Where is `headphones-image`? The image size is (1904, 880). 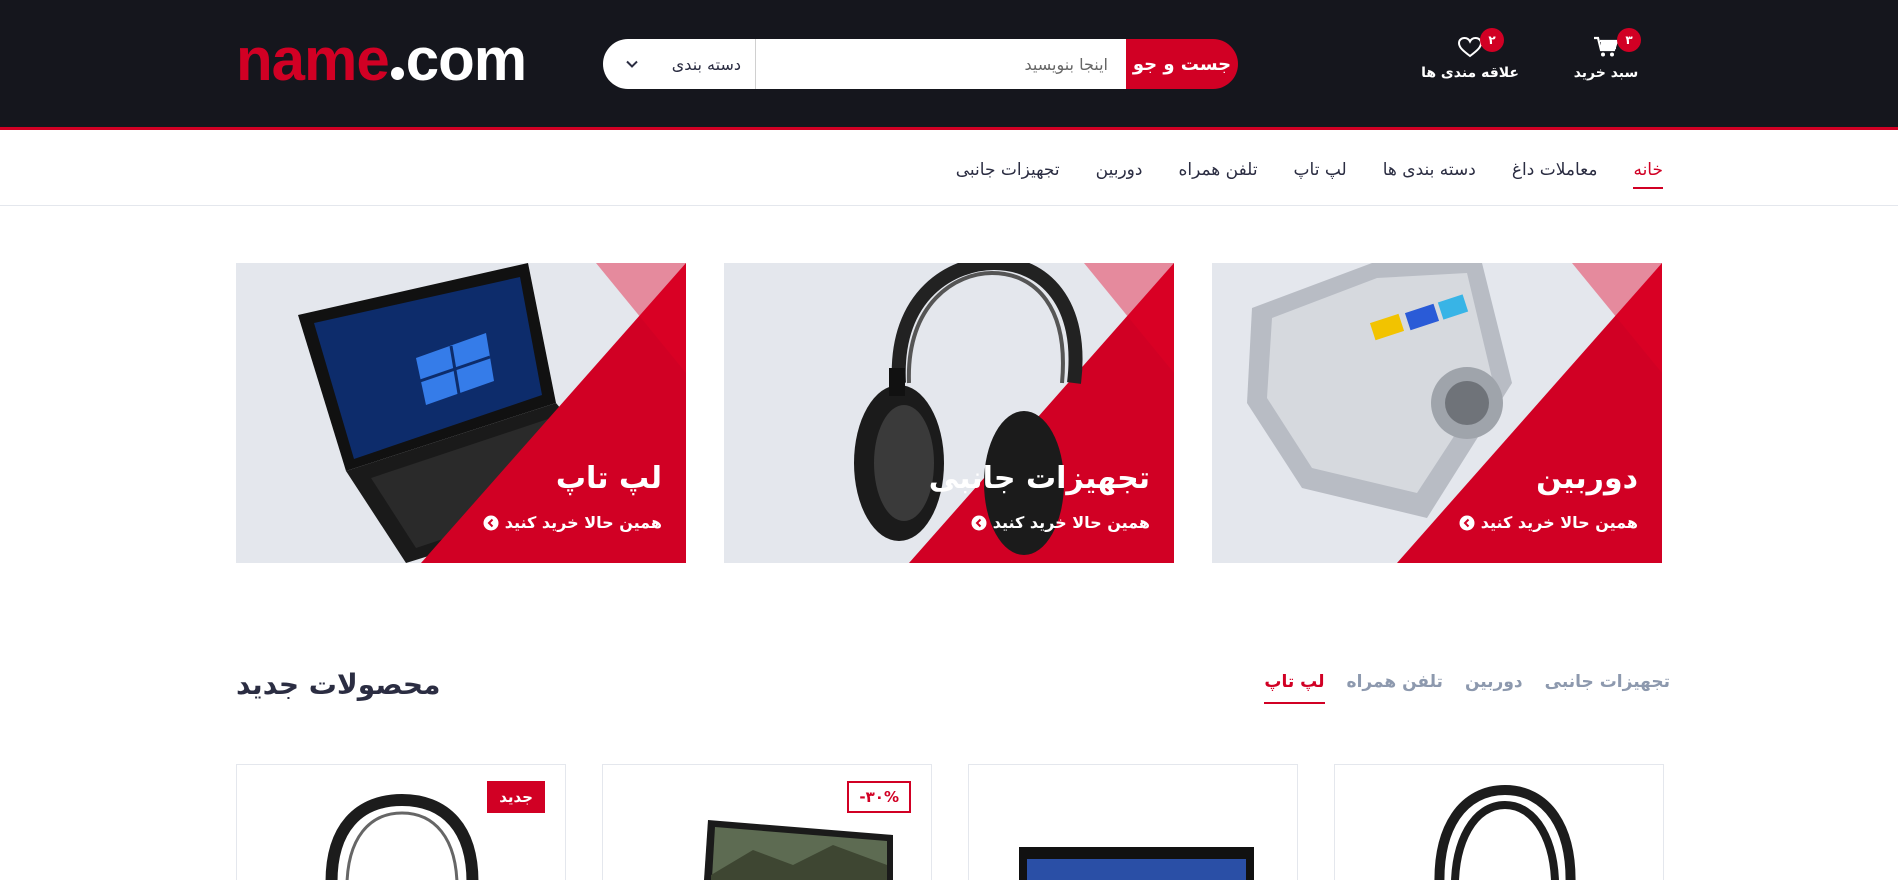
headphones-image is located at coordinates (1505, 832).